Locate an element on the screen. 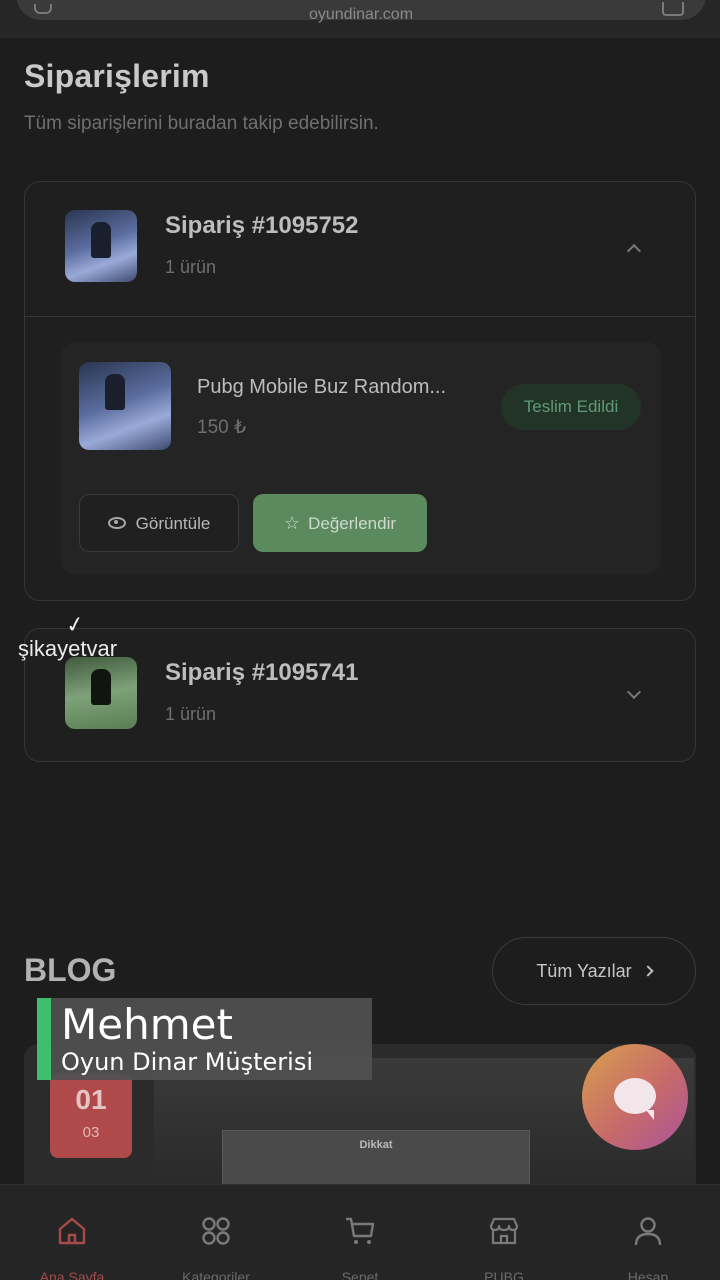 This screenshot has width=720, height=1280. nav-item-categories: Kategoriler is located at coordinates (216, 1232).